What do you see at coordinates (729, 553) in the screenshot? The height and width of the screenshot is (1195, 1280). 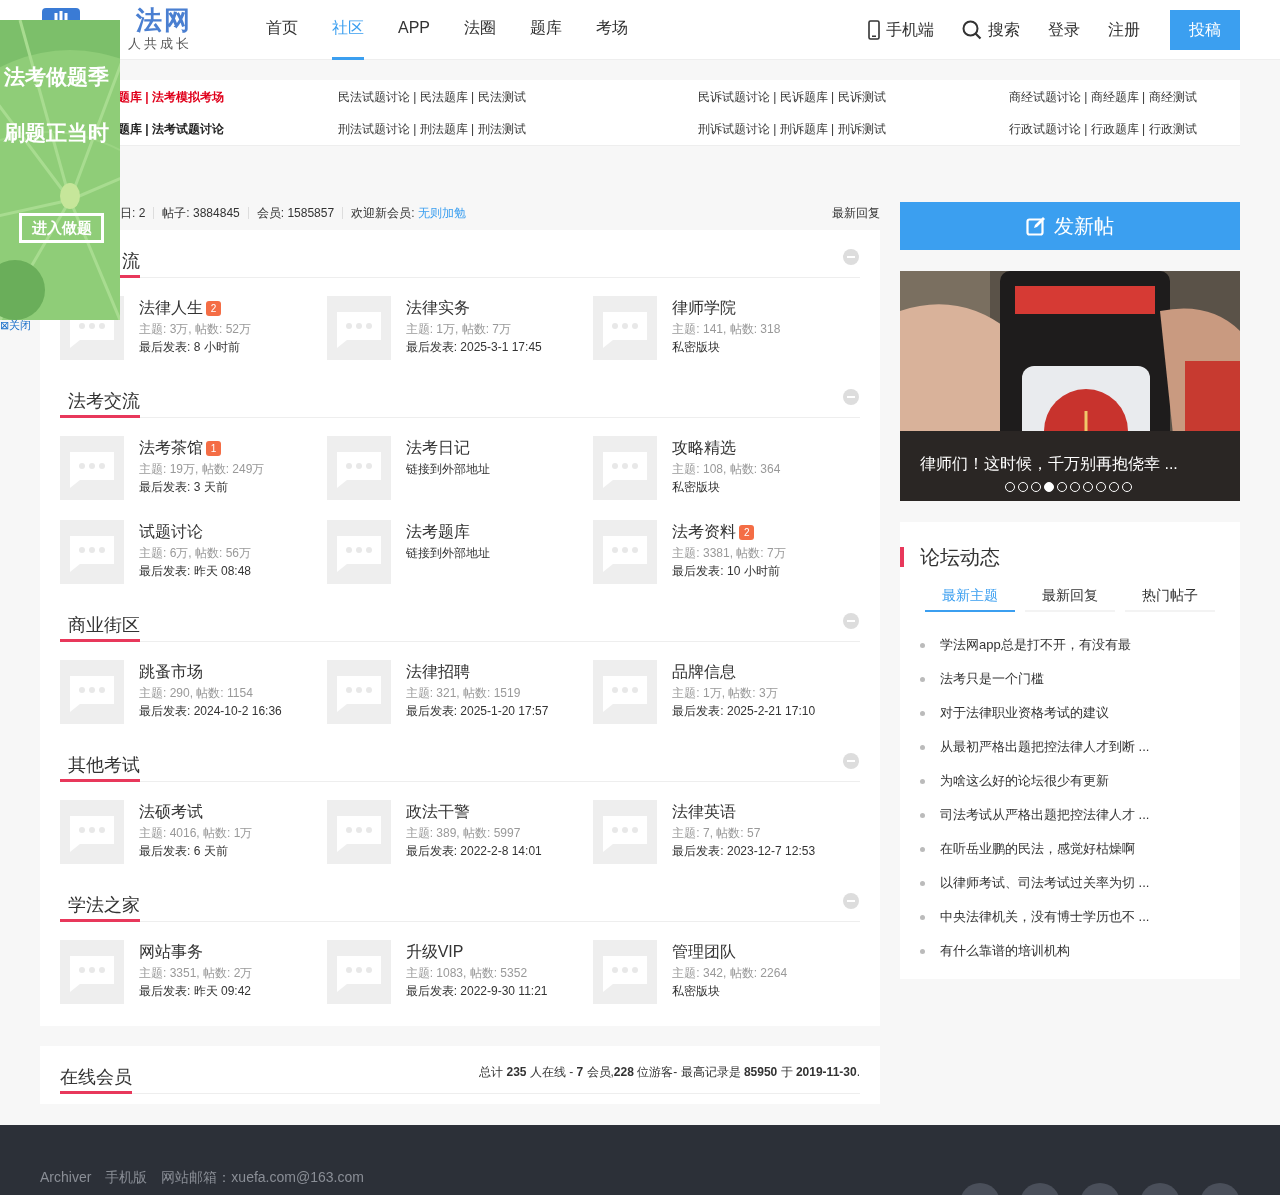 I see `forum-stats: 主题: 3381, 帖数: 7万` at bounding box center [729, 553].